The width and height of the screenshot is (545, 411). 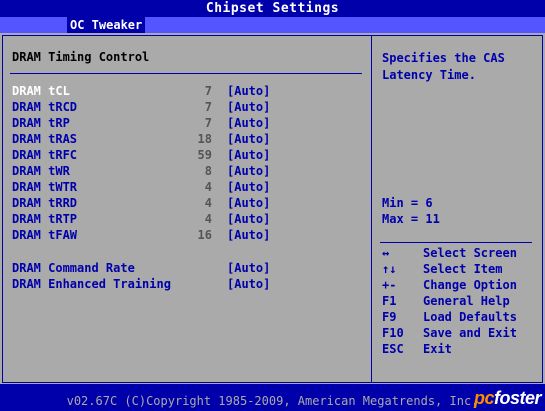 I want to click on key-hint-text: Select Screen, so click(x=470, y=253).